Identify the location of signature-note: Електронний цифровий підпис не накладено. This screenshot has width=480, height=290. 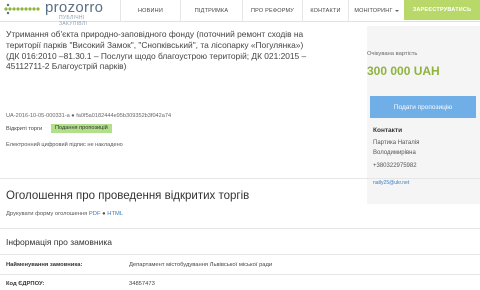
(64, 145).